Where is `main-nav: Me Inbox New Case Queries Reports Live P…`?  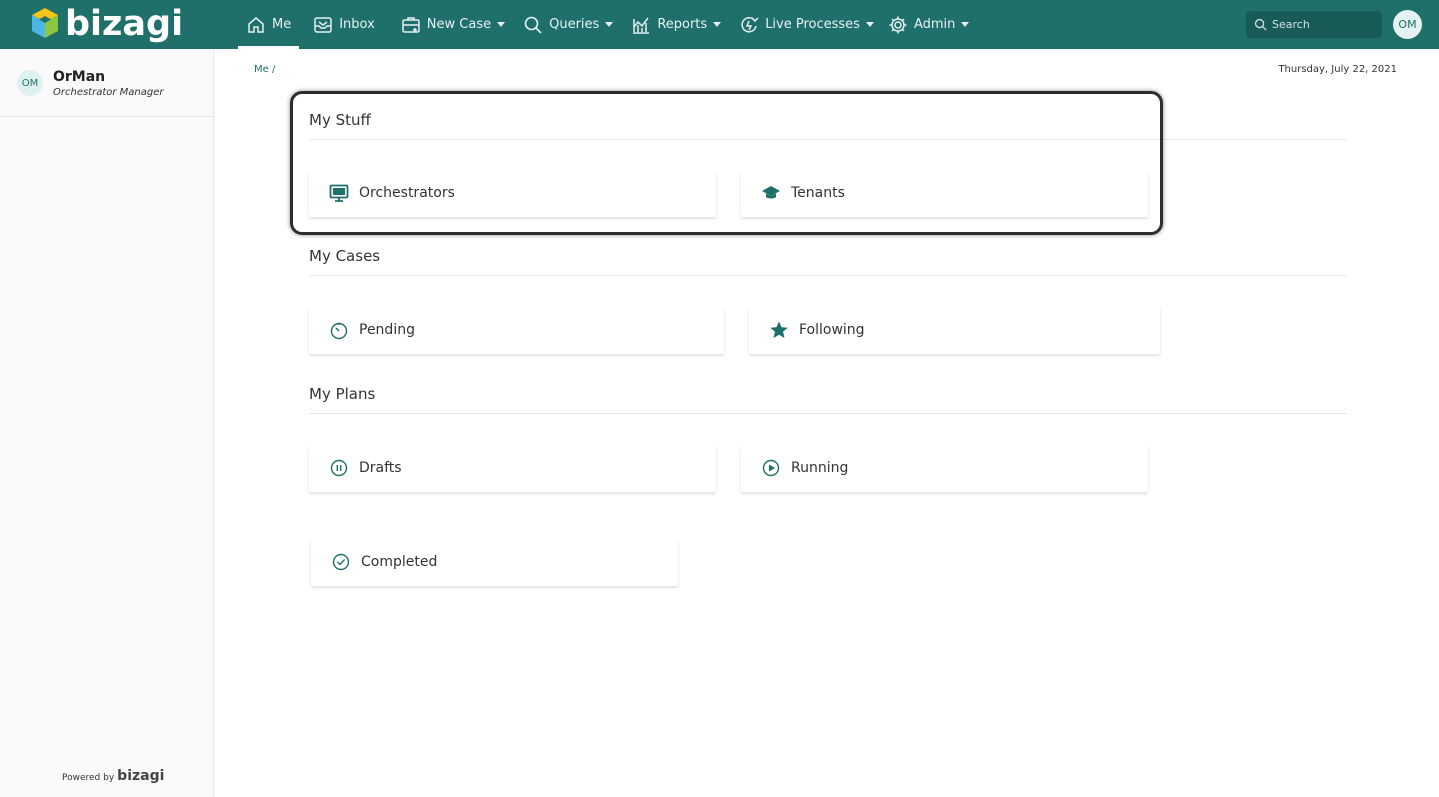
main-nav: Me Inbox New Case Queries Reports Live P… is located at coordinates (607, 24).